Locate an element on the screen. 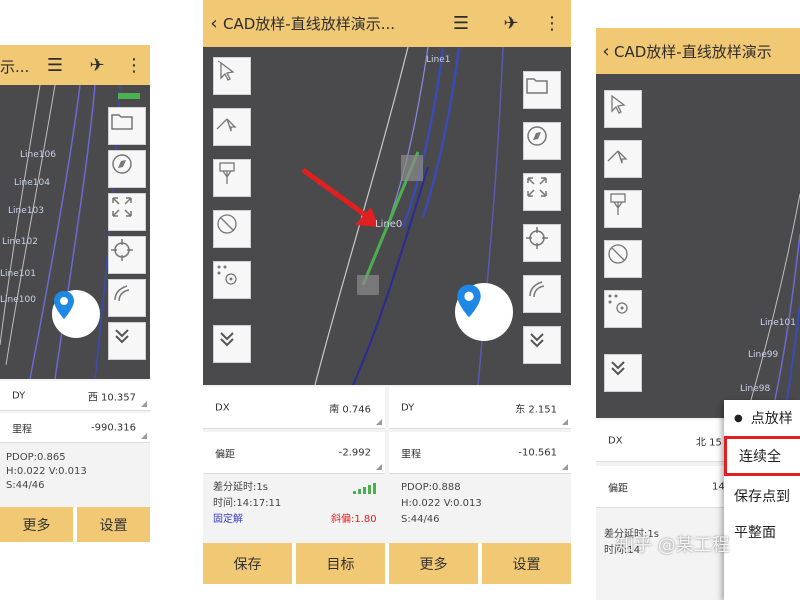 Image resolution: width=800 pixels, height=600 pixels. right-topbar: ‹ CAD放样-直线放样演示 is located at coordinates (698, 51).